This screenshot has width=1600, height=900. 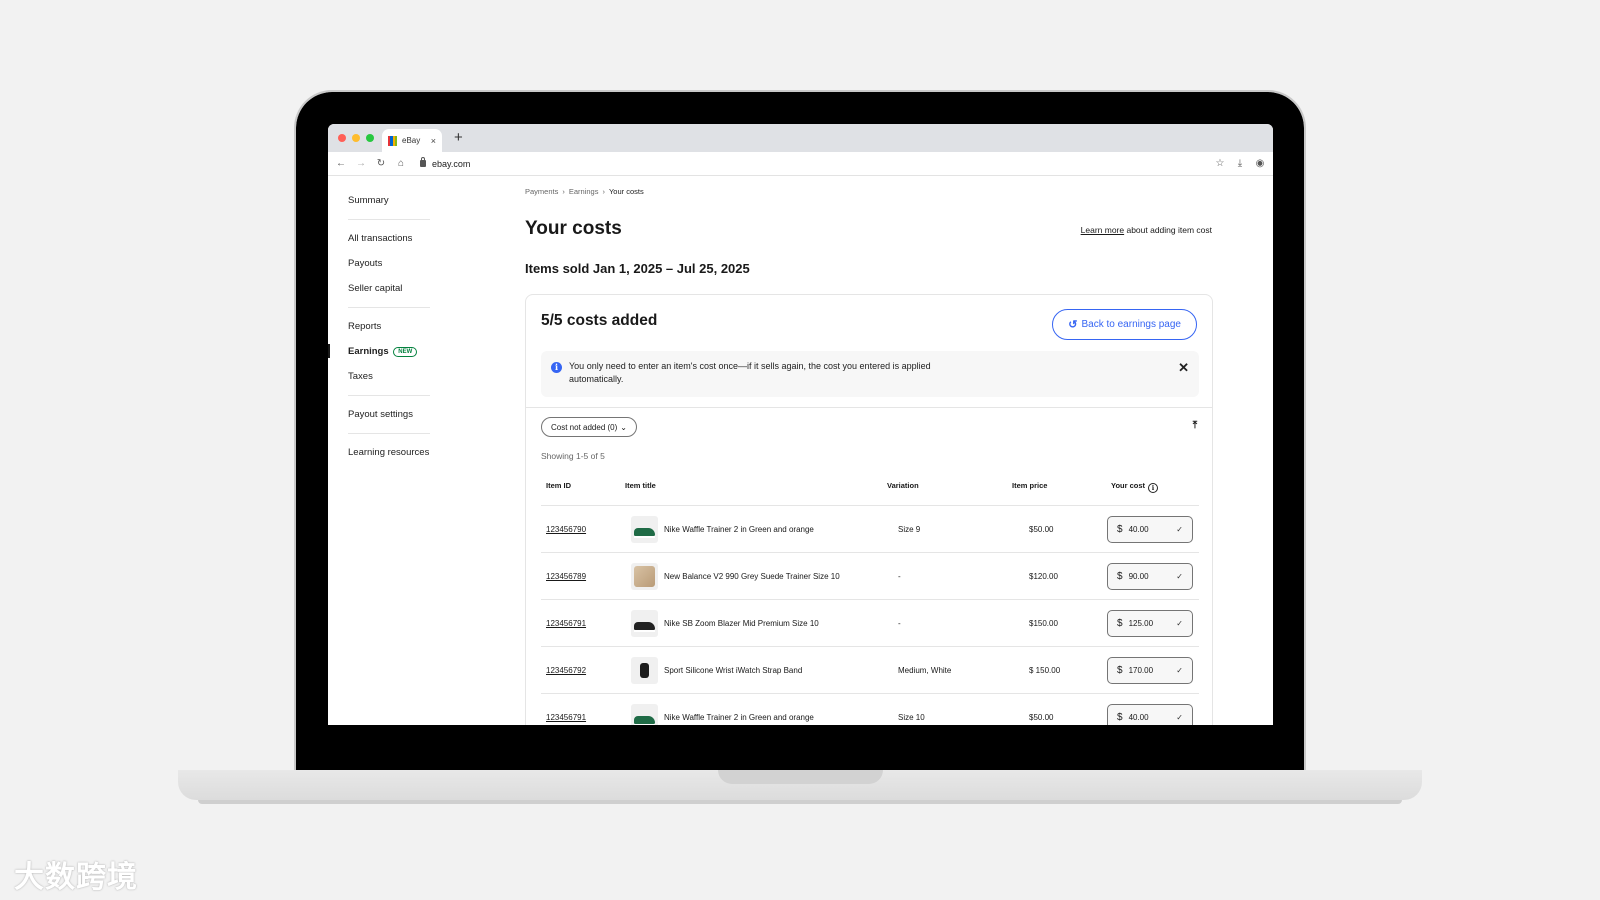 I want to click on watermark-text: 大数跨境, so click(x=76, y=877).